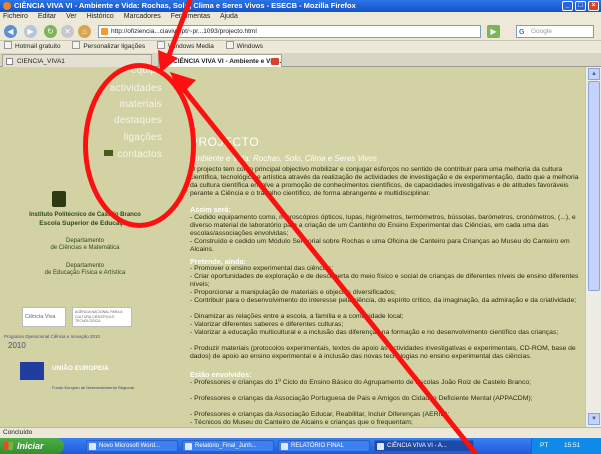 Image resolution: width=601 pixels, height=454 pixels. What do you see at coordinates (15, 16) in the screenshot?
I see `menu-file: Ficheiro` at bounding box center [15, 16].